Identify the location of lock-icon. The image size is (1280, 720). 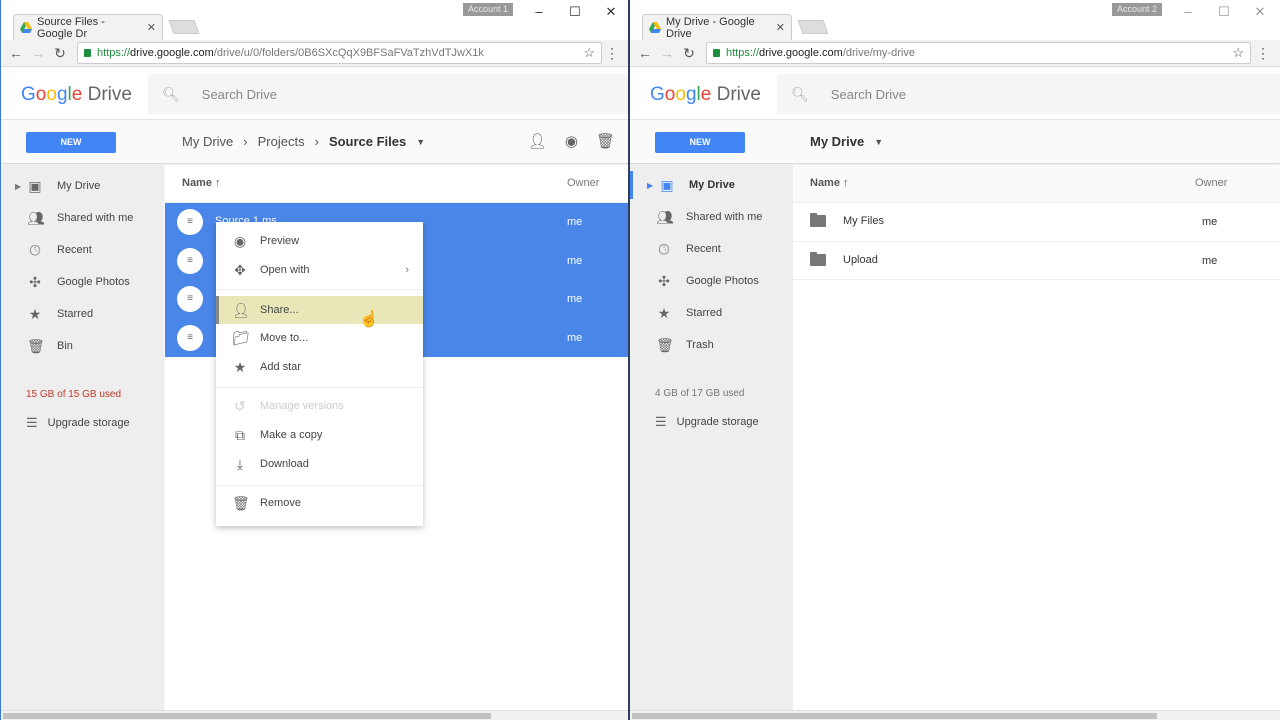
(716, 53).